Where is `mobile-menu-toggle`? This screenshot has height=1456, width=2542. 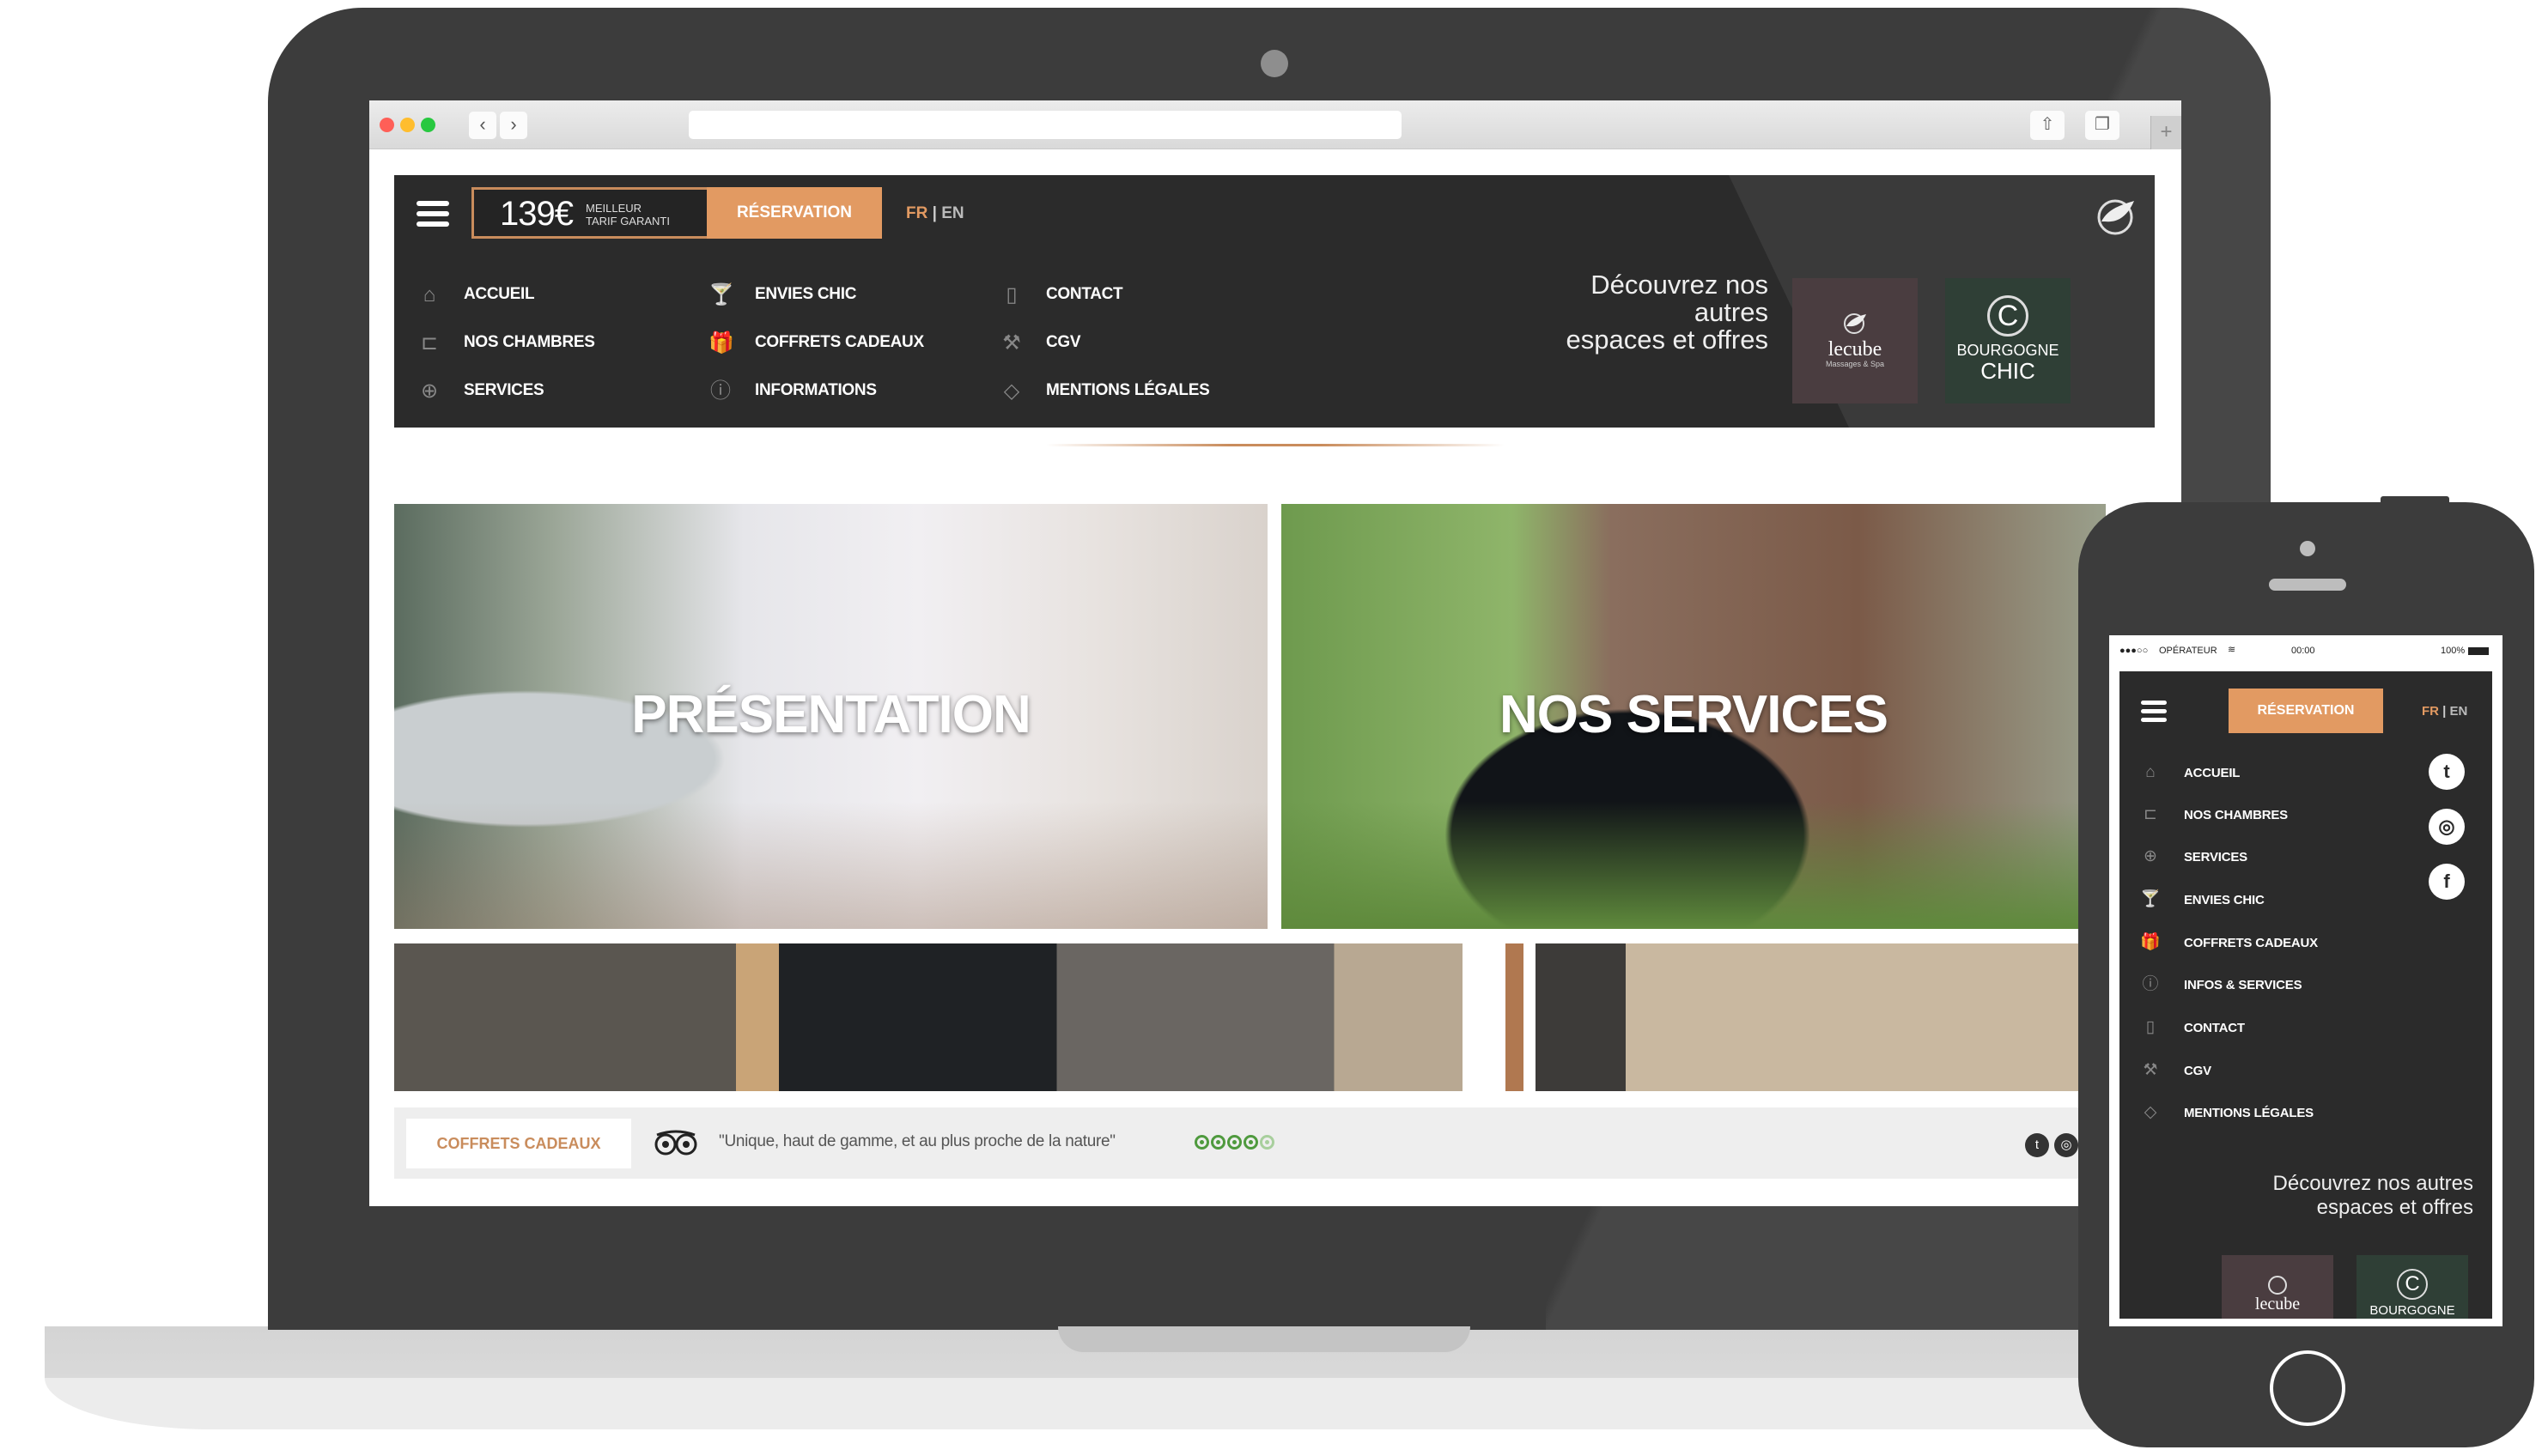 mobile-menu-toggle is located at coordinates (2154, 712).